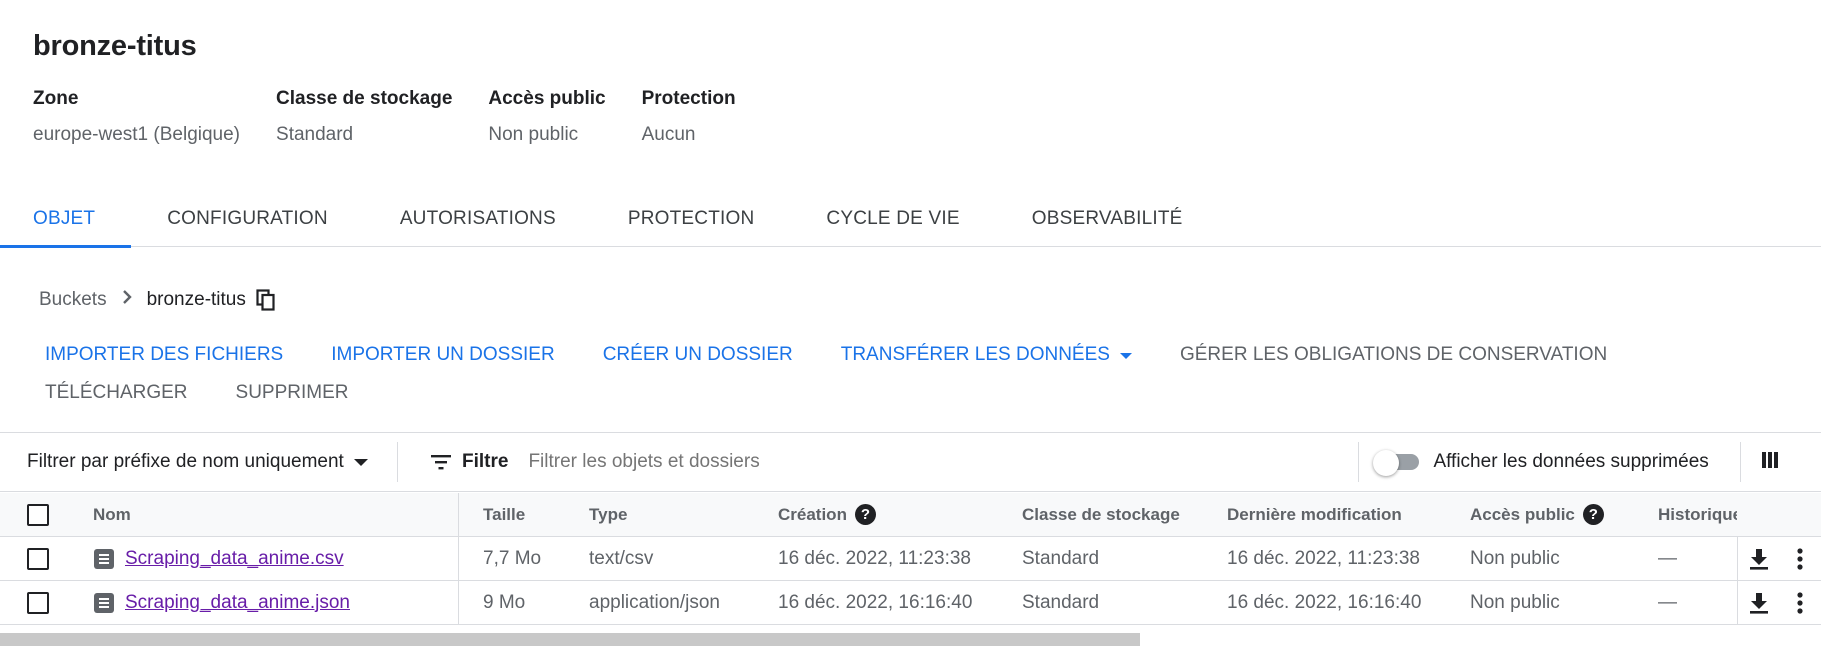  Describe the element at coordinates (127, 299) in the screenshot. I see `chevron-right-icon` at that location.